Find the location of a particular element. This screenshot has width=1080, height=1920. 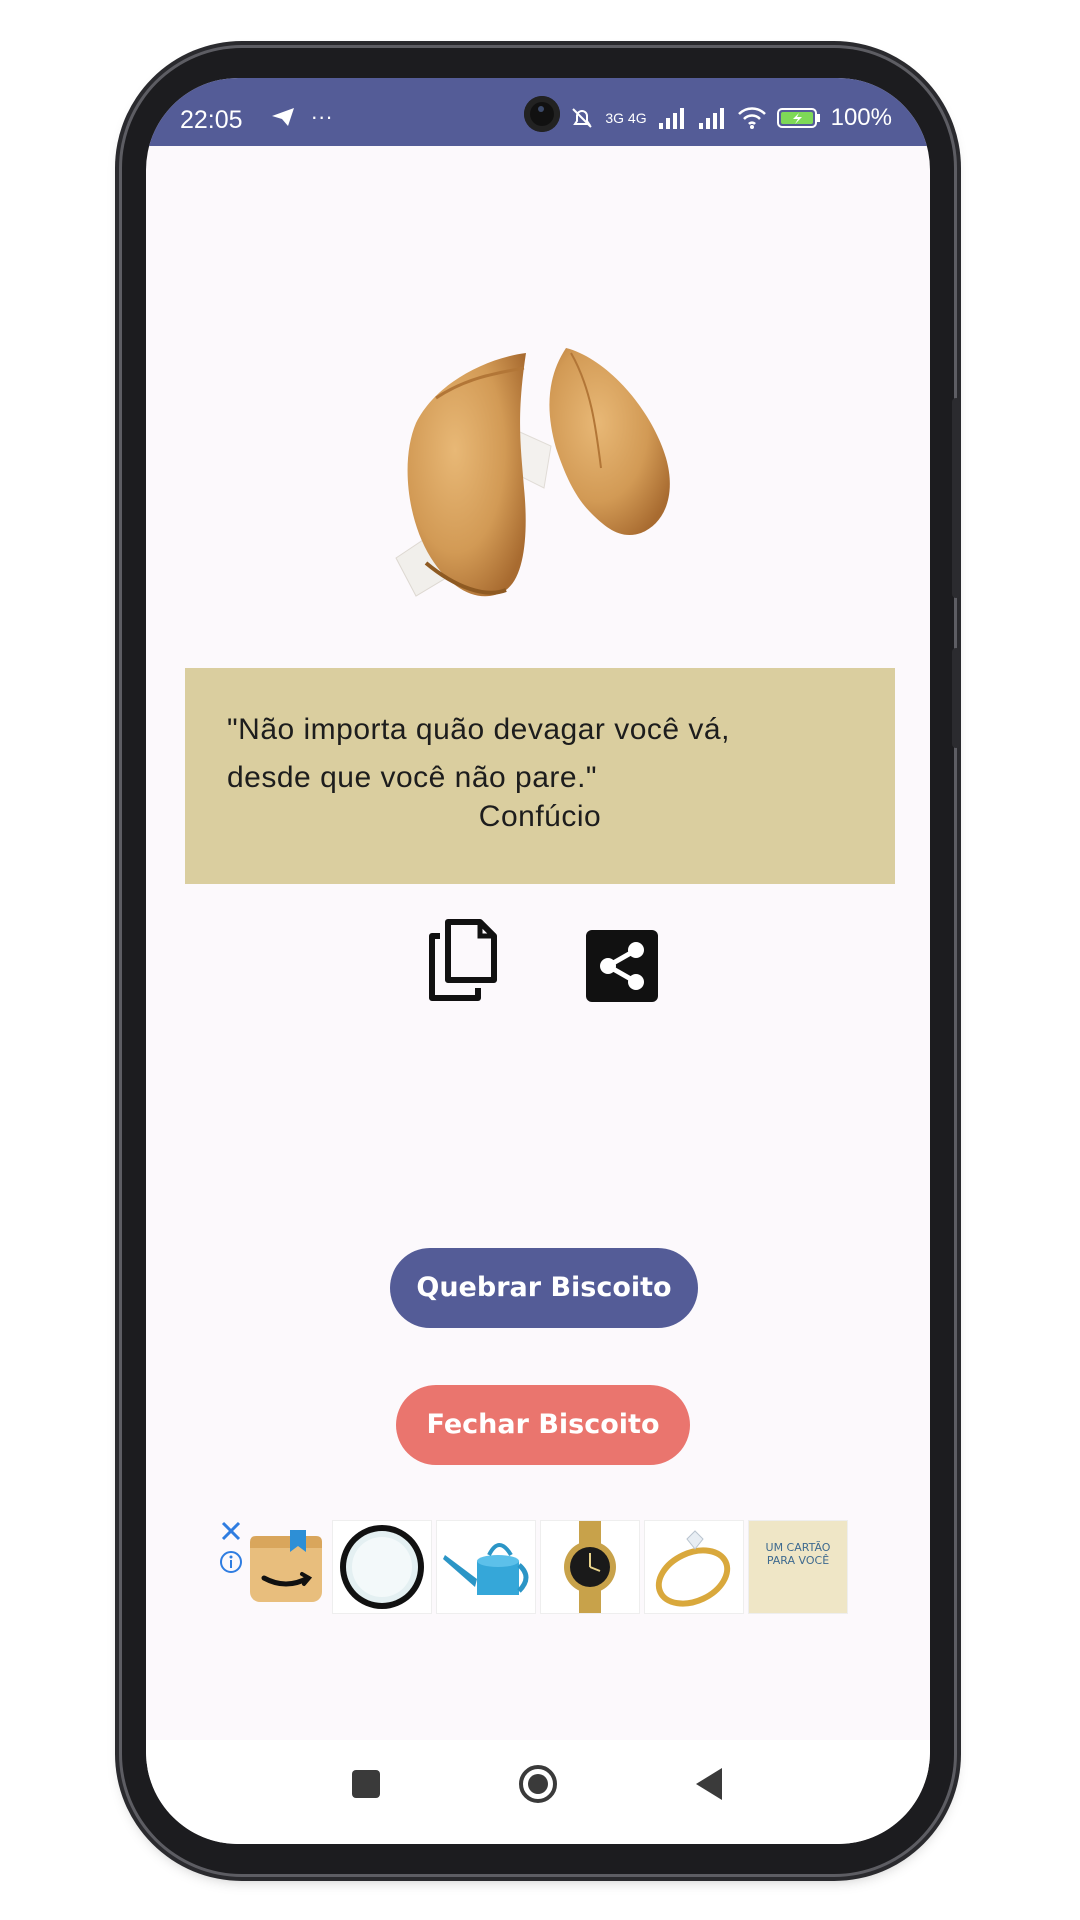

ad-item-amazon is located at coordinates (295, 1566).